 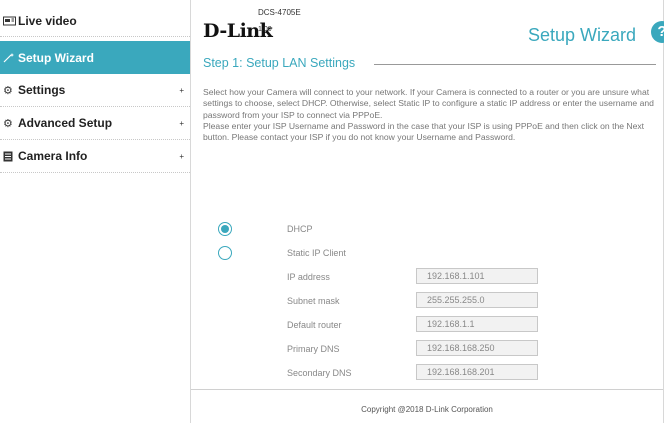 What do you see at coordinates (427, 389) in the screenshot?
I see `footer-divider` at bounding box center [427, 389].